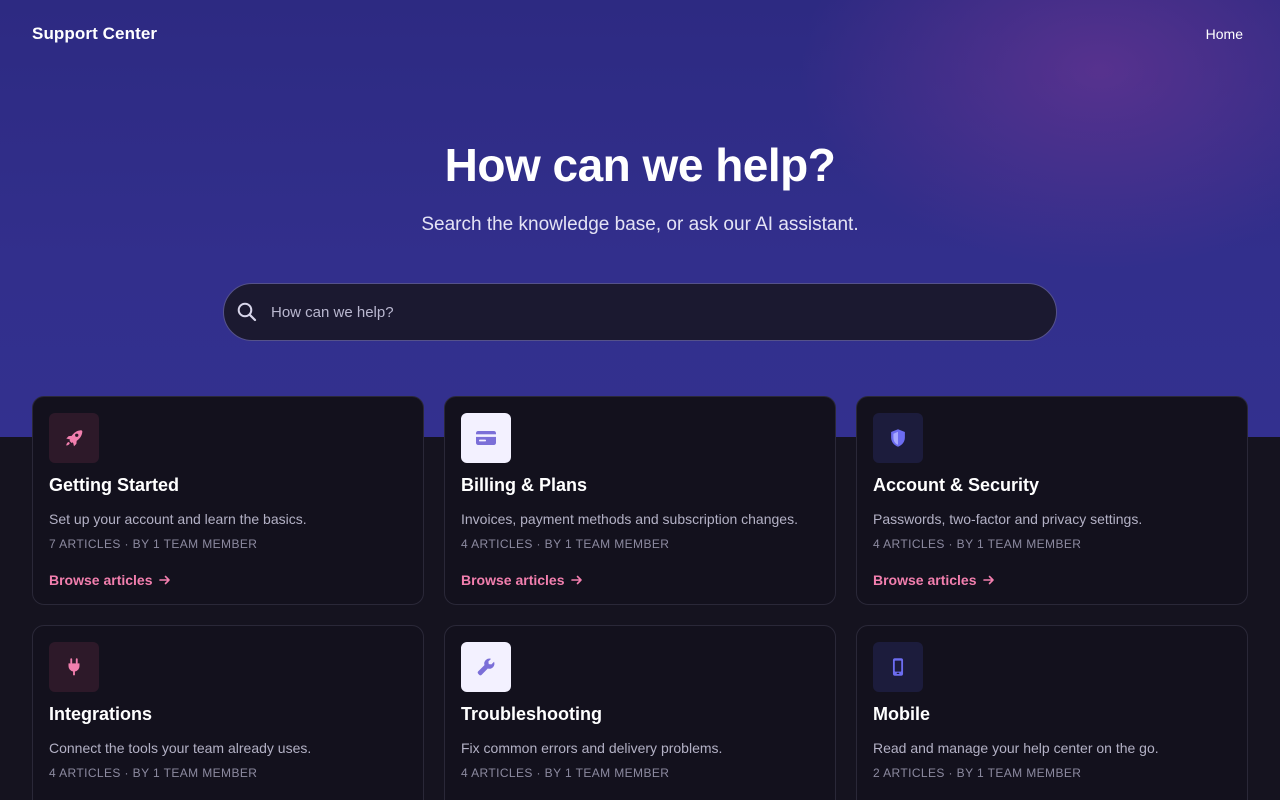 The height and width of the screenshot is (800, 1280). What do you see at coordinates (977, 773) in the screenshot?
I see `category-meta: 2 ARTICLES · BY 1 TEAM MEMBER` at bounding box center [977, 773].